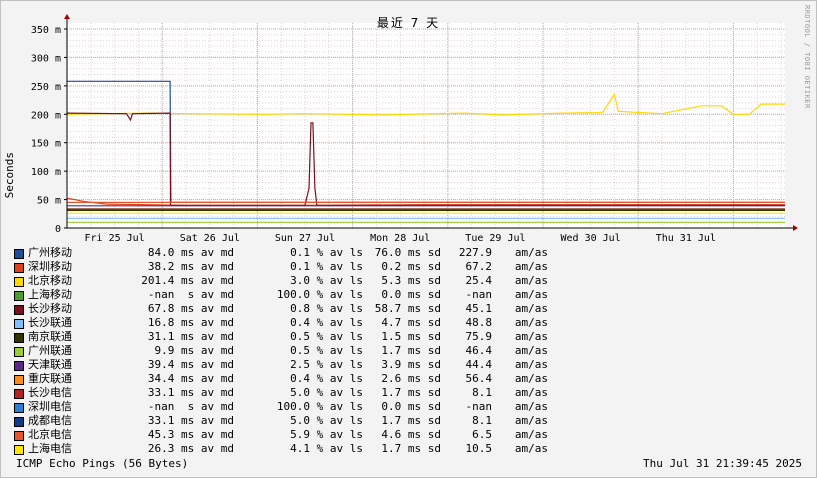 This screenshot has height=478, width=817. I want to click on legend-ratio: 67.2, so click(479, 266).